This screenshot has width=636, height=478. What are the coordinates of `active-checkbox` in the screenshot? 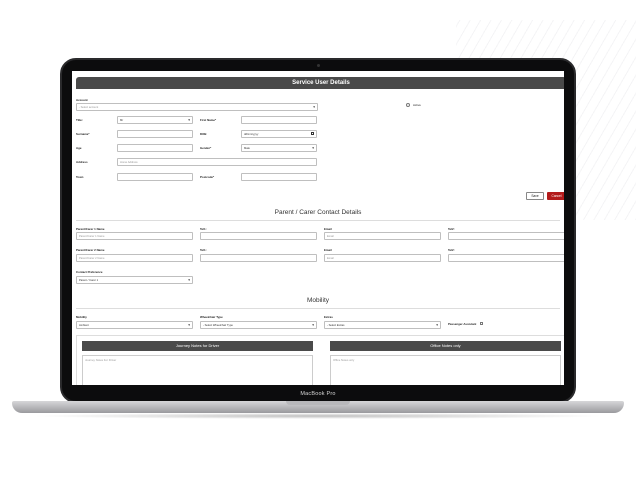 It's located at (408, 105).